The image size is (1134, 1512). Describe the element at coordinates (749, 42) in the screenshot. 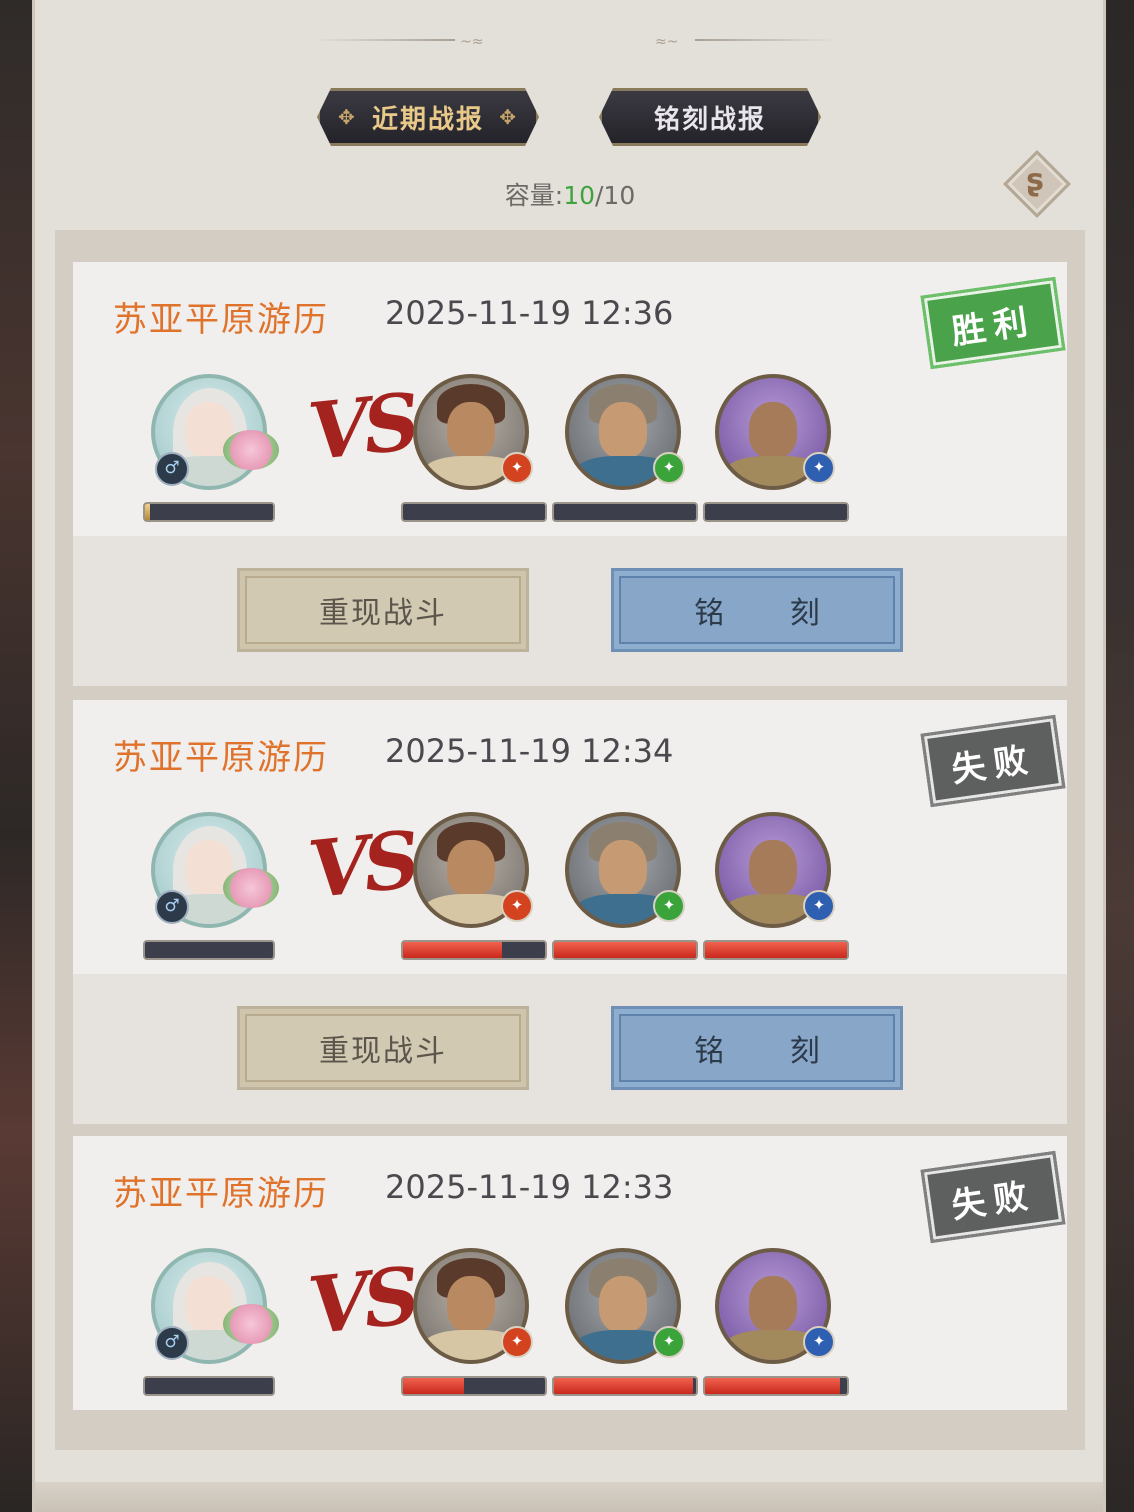

I see `header-ornament-right: ≈~` at that location.